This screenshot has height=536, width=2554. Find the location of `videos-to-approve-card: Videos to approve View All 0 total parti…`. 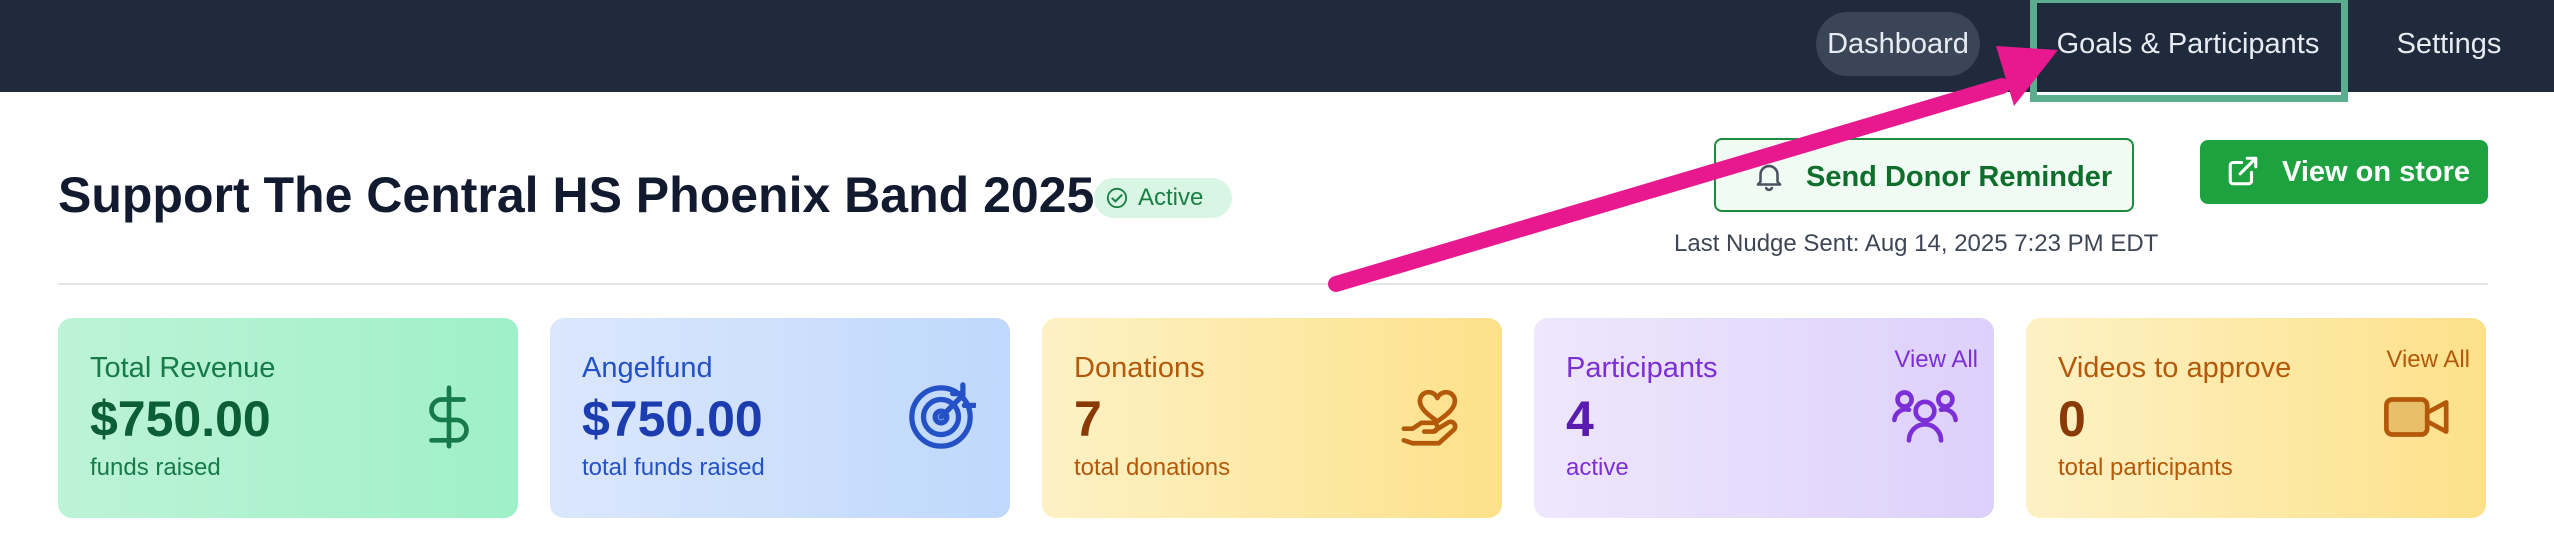

videos-to-approve-card: Videos to approve View All 0 total parti… is located at coordinates (2256, 418).